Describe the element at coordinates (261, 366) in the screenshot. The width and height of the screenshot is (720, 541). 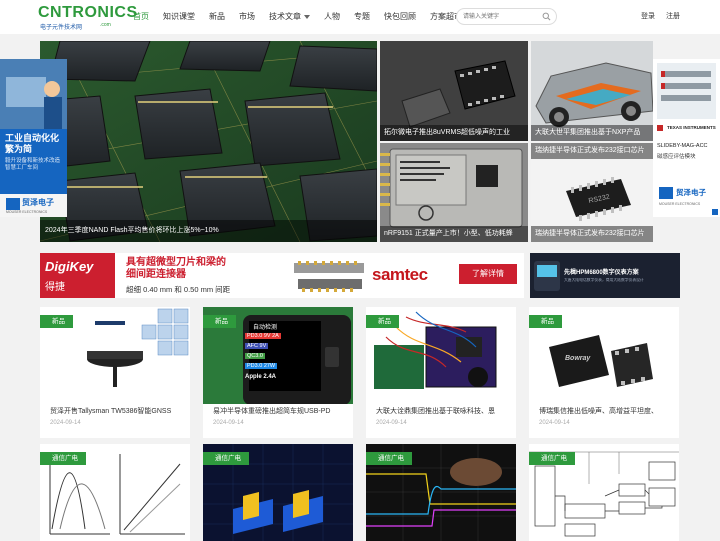
I see `usb-screen-line: PD3.0 27W` at that location.